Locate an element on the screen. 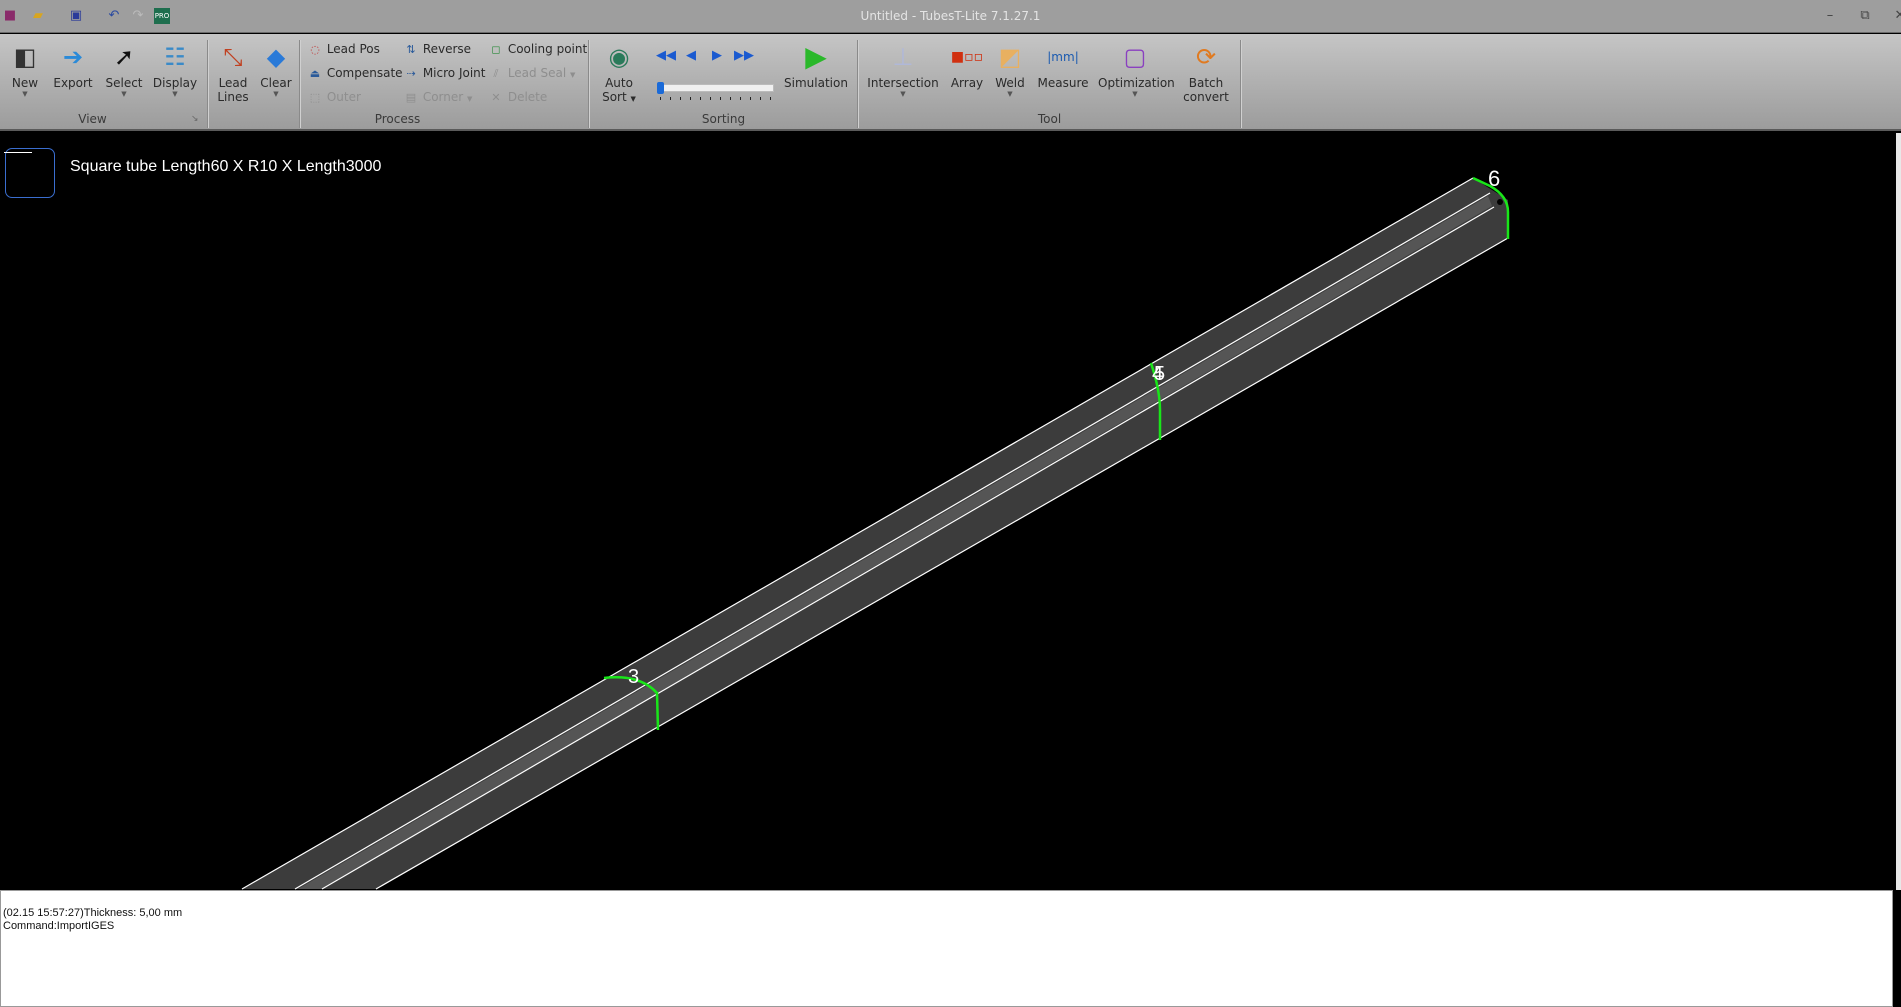 The height and width of the screenshot is (1007, 1901). marker-5: 5 is located at coordinates (1159, 374).